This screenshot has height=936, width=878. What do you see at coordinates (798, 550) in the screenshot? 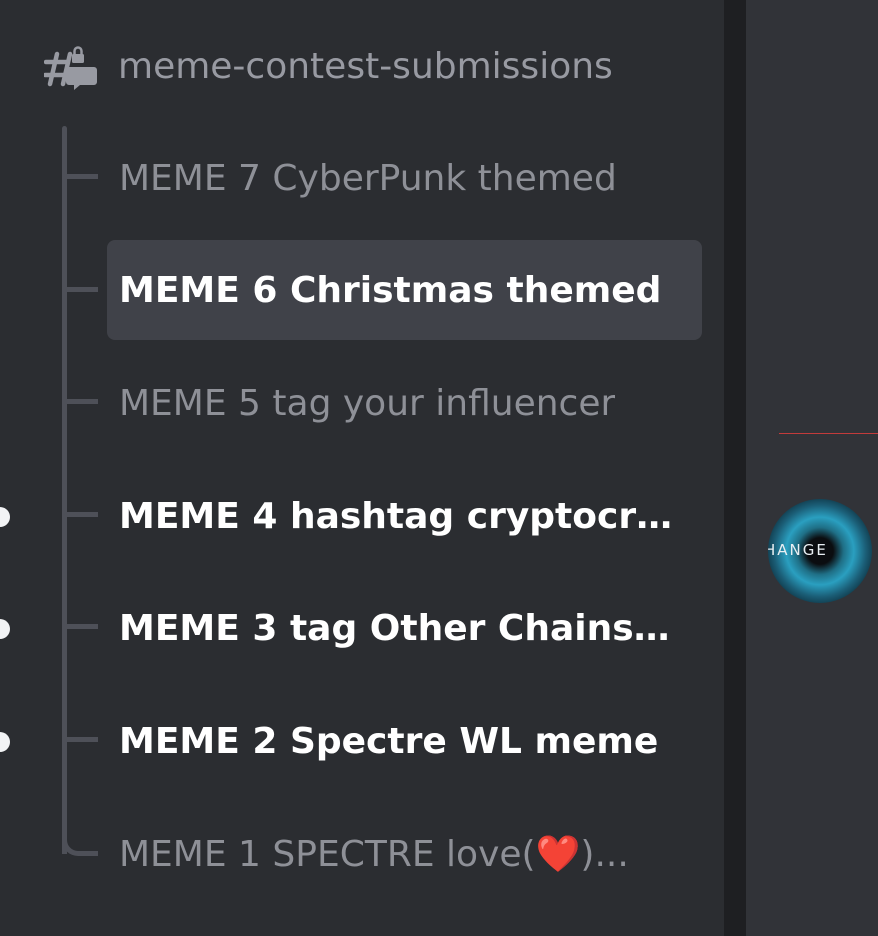
I see `avatar-text: HANGE` at bounding box center [798, 550].